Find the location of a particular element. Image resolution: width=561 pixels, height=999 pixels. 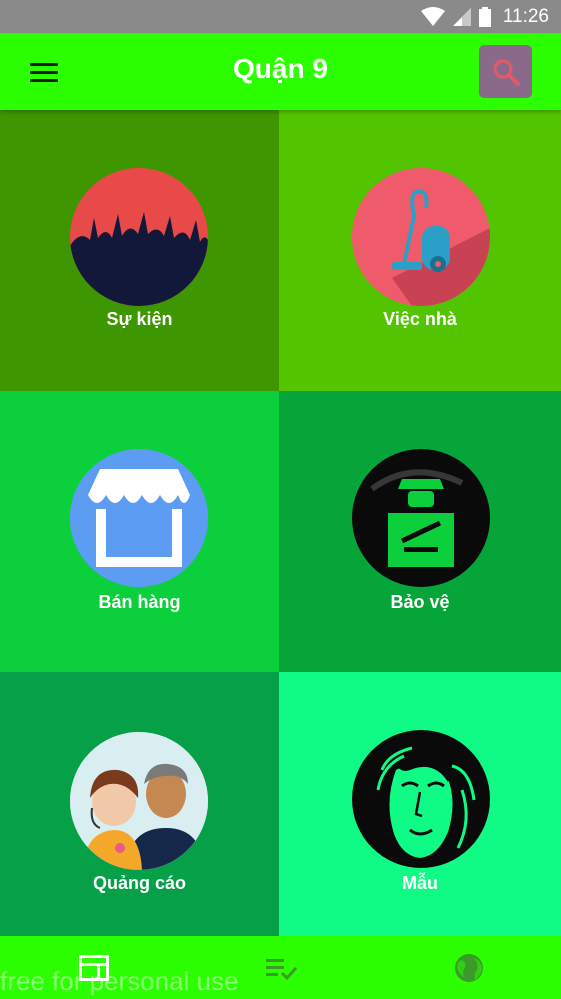

tile-quang-cao: Quảng cáo is located at coordinates (139, 804).